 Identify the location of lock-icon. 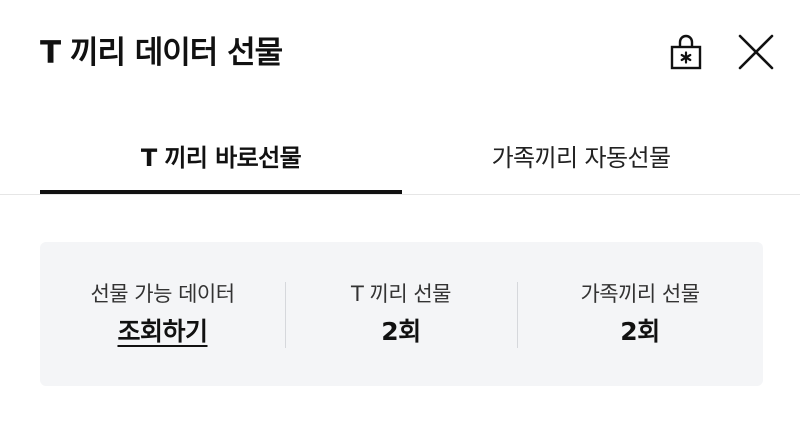
(686, 52).